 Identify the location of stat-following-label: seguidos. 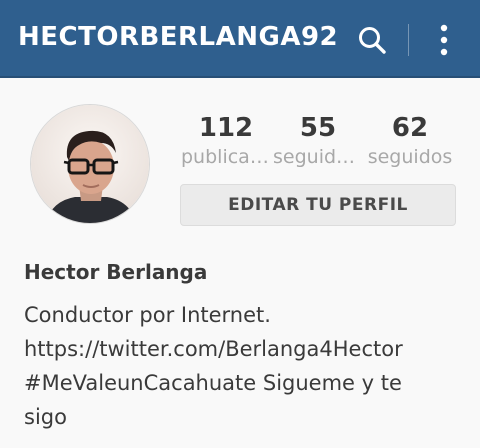
(410, 157).